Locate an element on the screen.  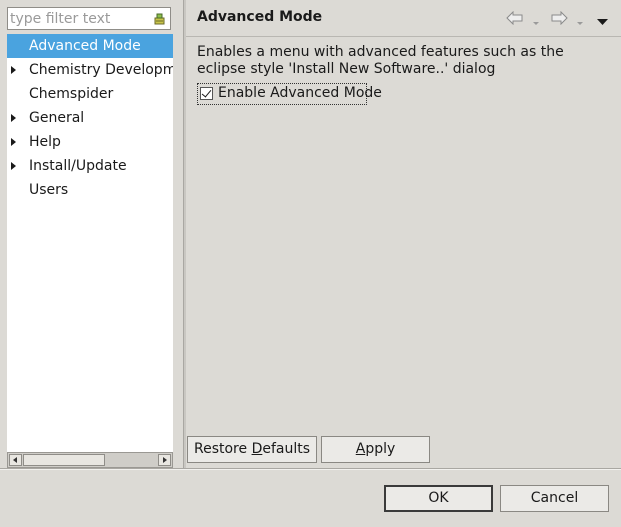
forward-arrow-icon is located at coordinates (559, 19).